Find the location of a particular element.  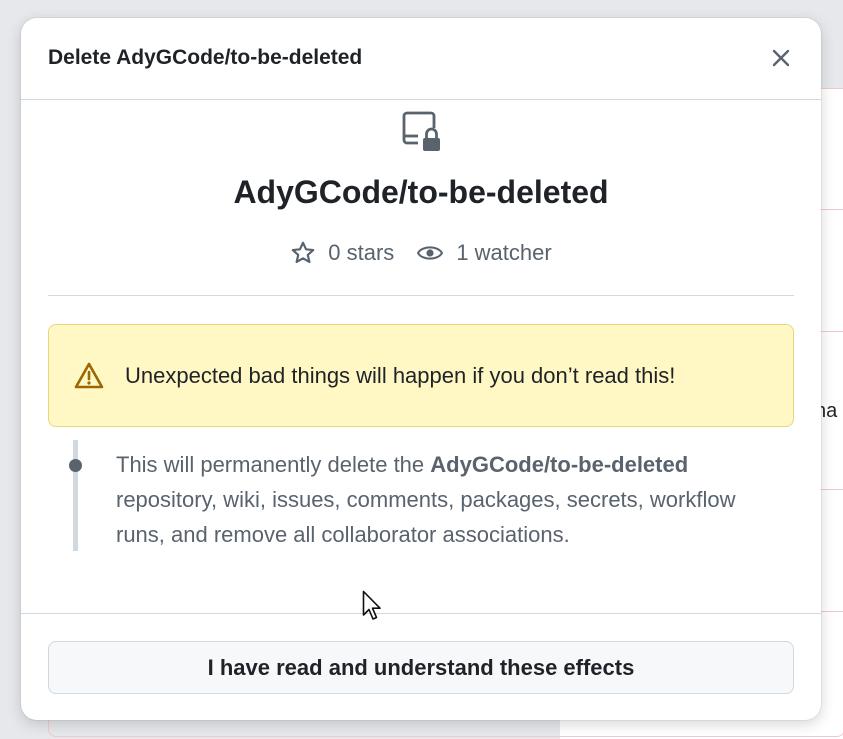

timeline-bar is located at coordinates (75, 495).